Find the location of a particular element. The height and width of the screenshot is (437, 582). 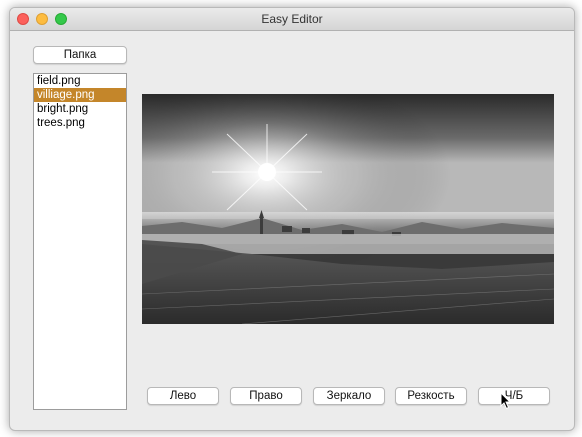

file-list-item-selected: villiage.png is located at coordinates (80, 95).